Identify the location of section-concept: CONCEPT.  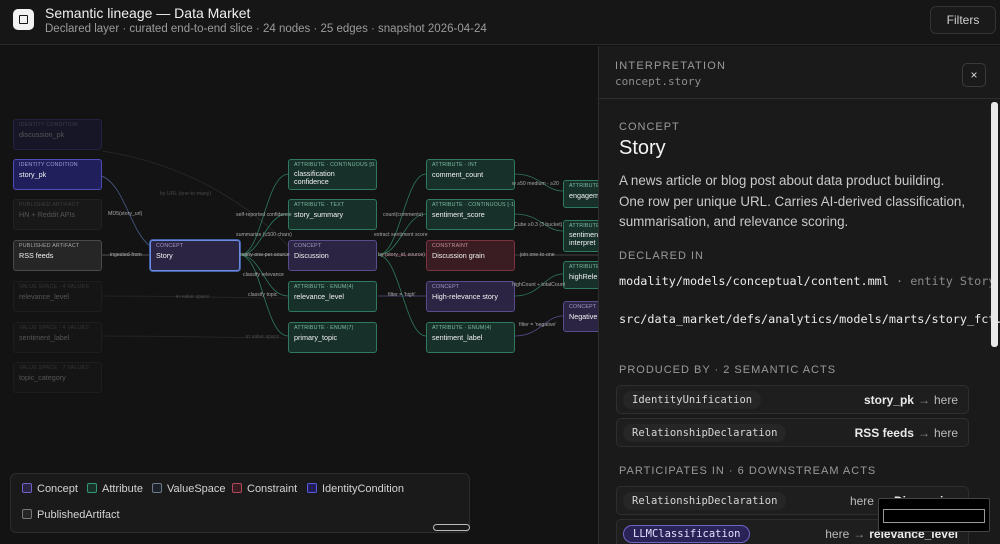
(649, 127).